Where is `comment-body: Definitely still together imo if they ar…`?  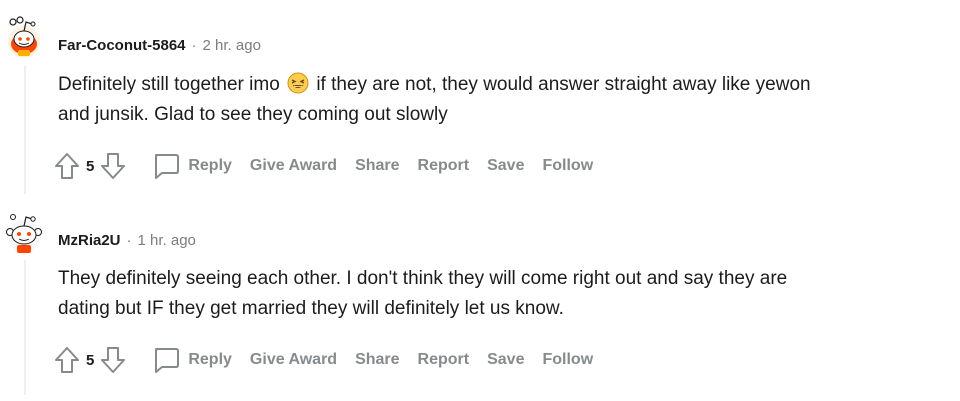
comment-body: Definitely still together imo if they ar… is located at coordinates (503, 100).